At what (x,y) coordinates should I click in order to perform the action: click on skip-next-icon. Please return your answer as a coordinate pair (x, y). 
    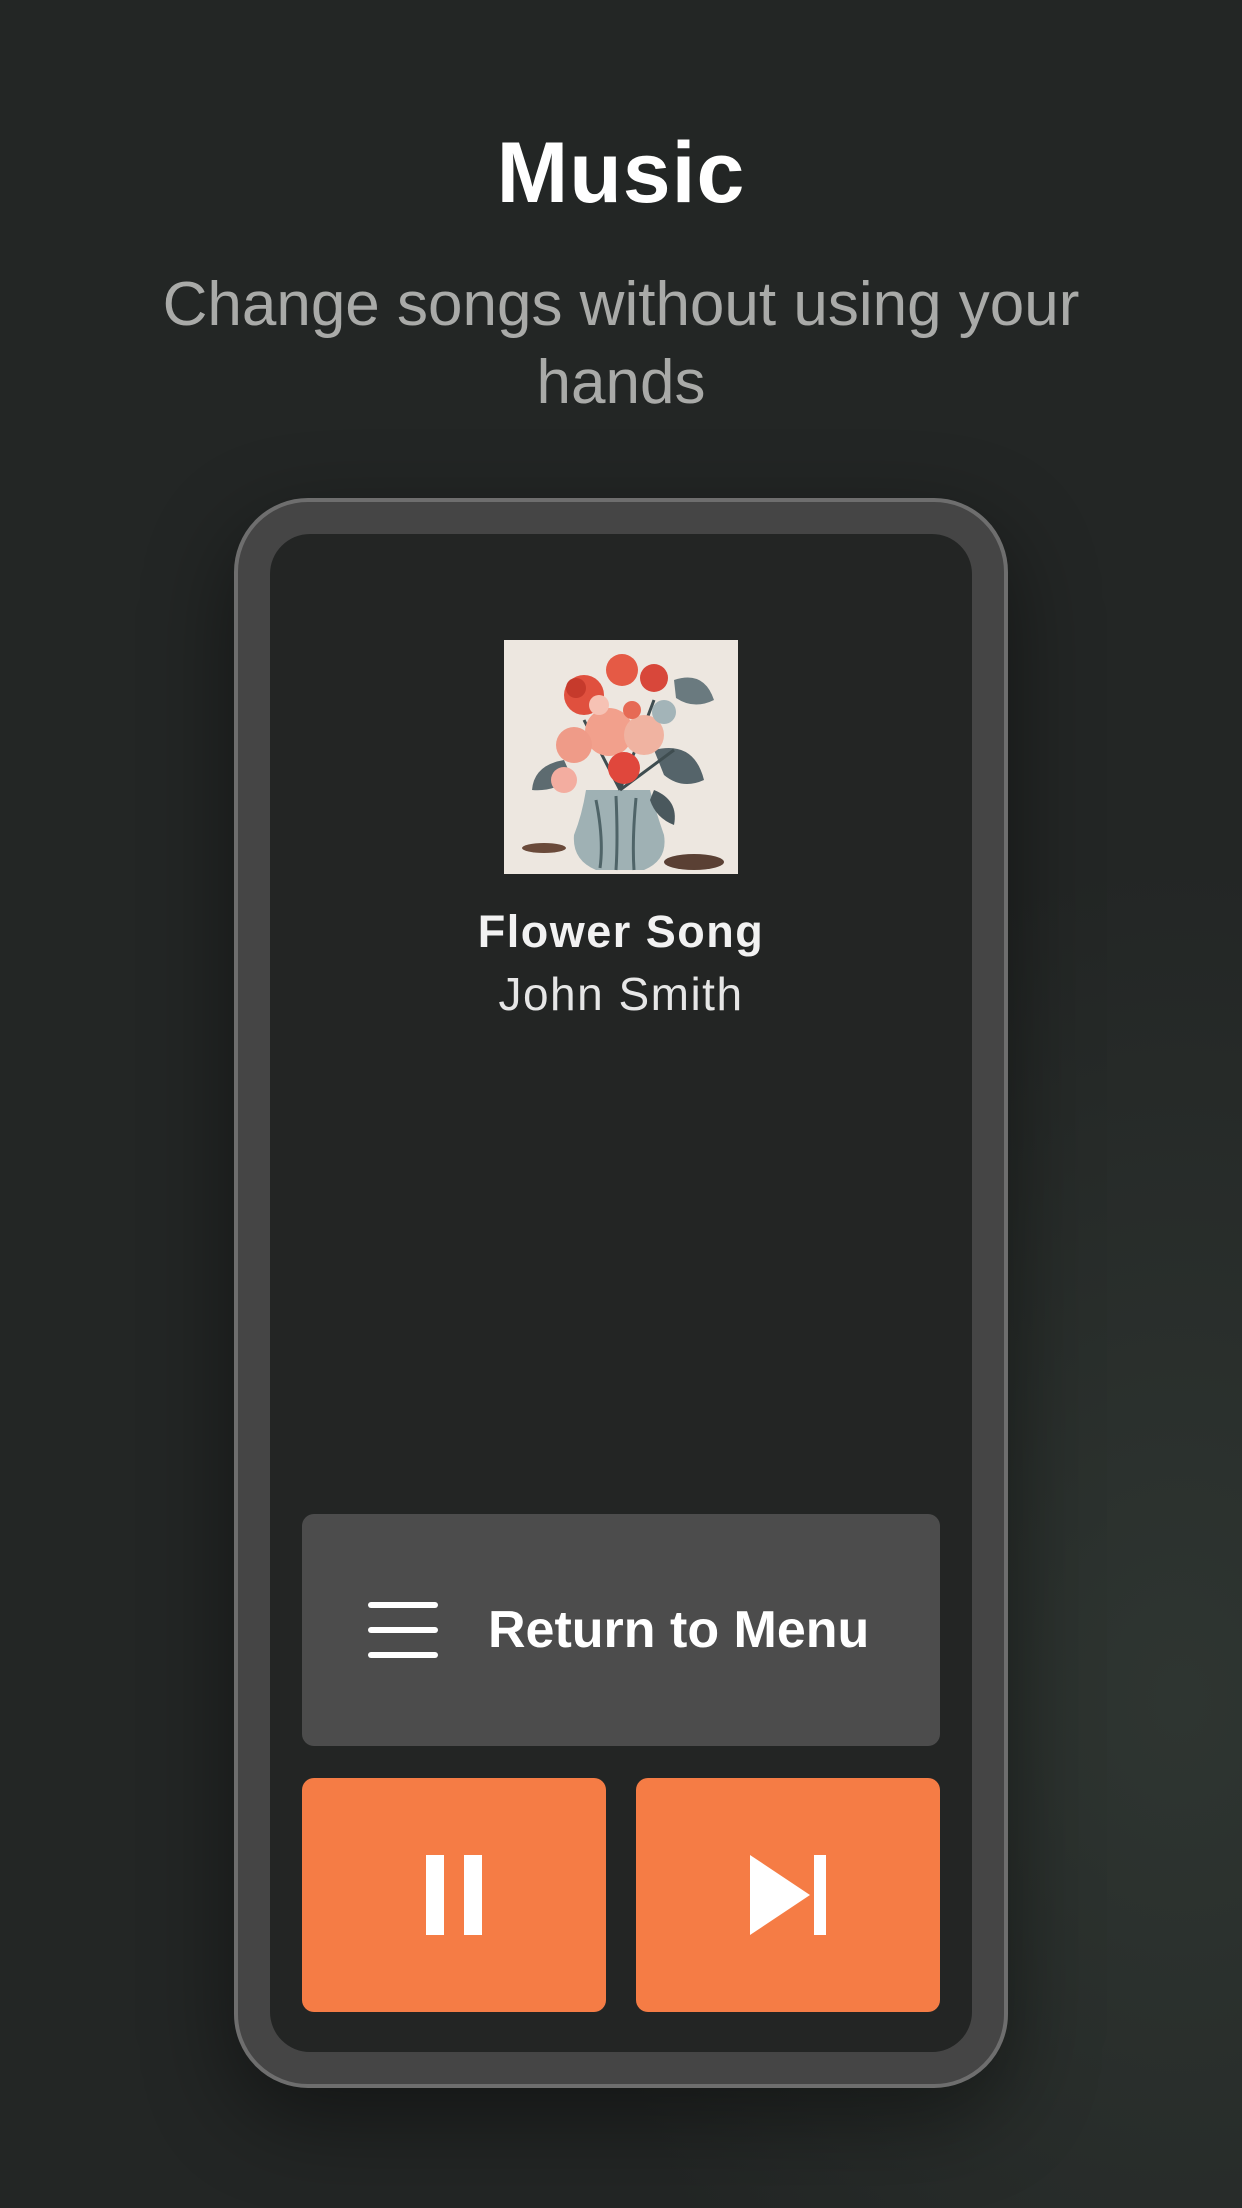
    Looking at the image, I should click on (788, 1895).